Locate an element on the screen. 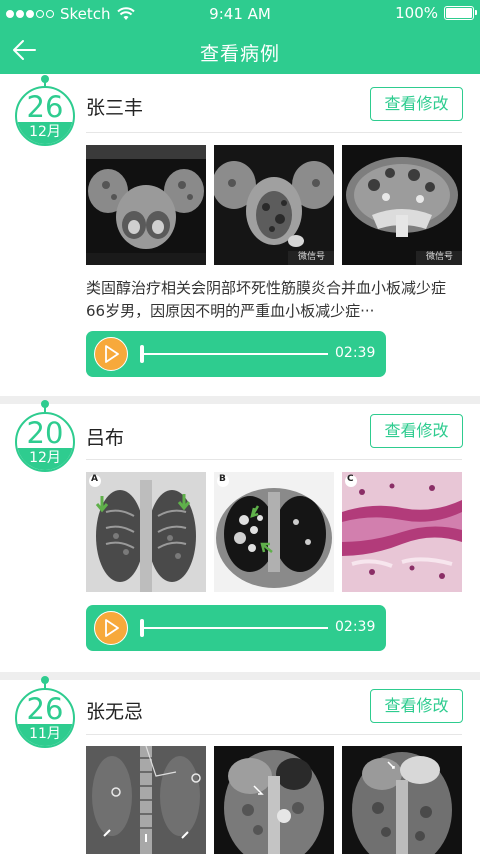  date-day: 20 is located at coordinates (45, 433).